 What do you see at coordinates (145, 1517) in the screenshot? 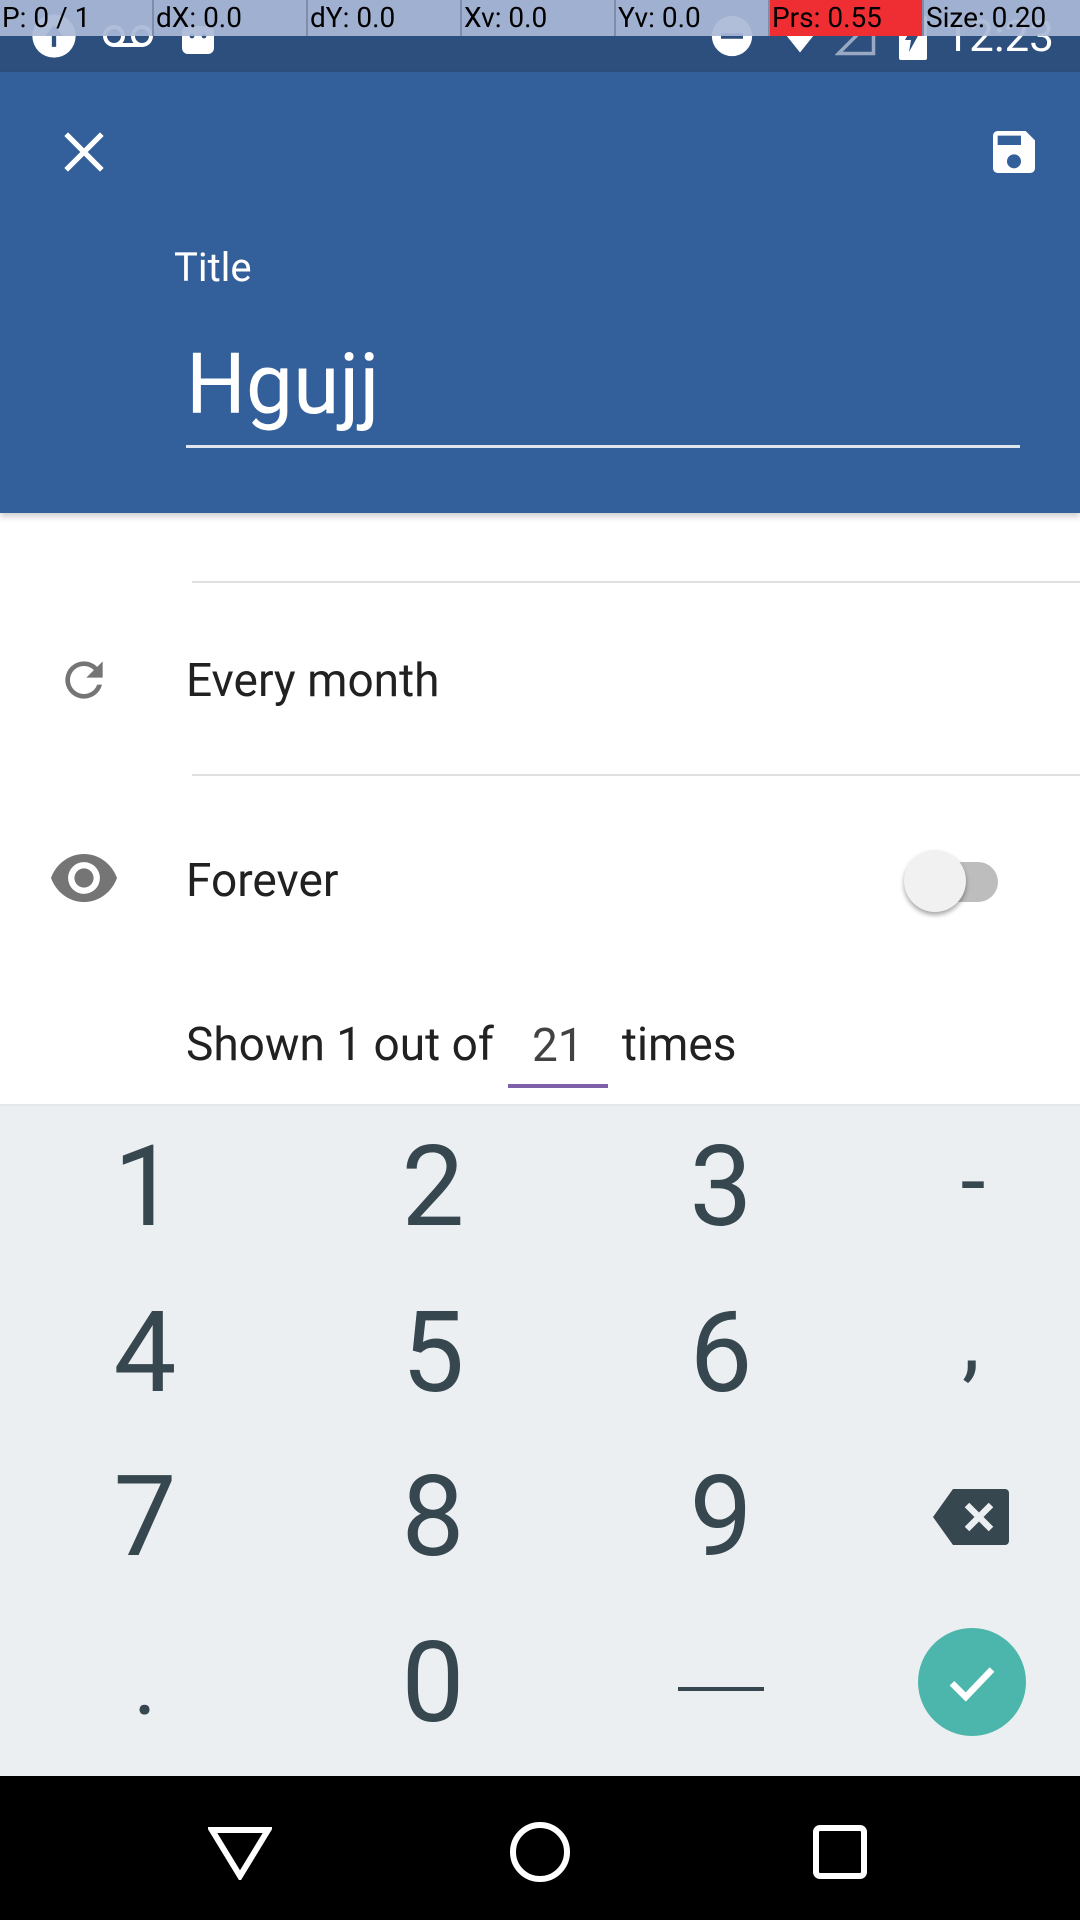
I see `key-7: 7` at bounding box center [145, 1517].